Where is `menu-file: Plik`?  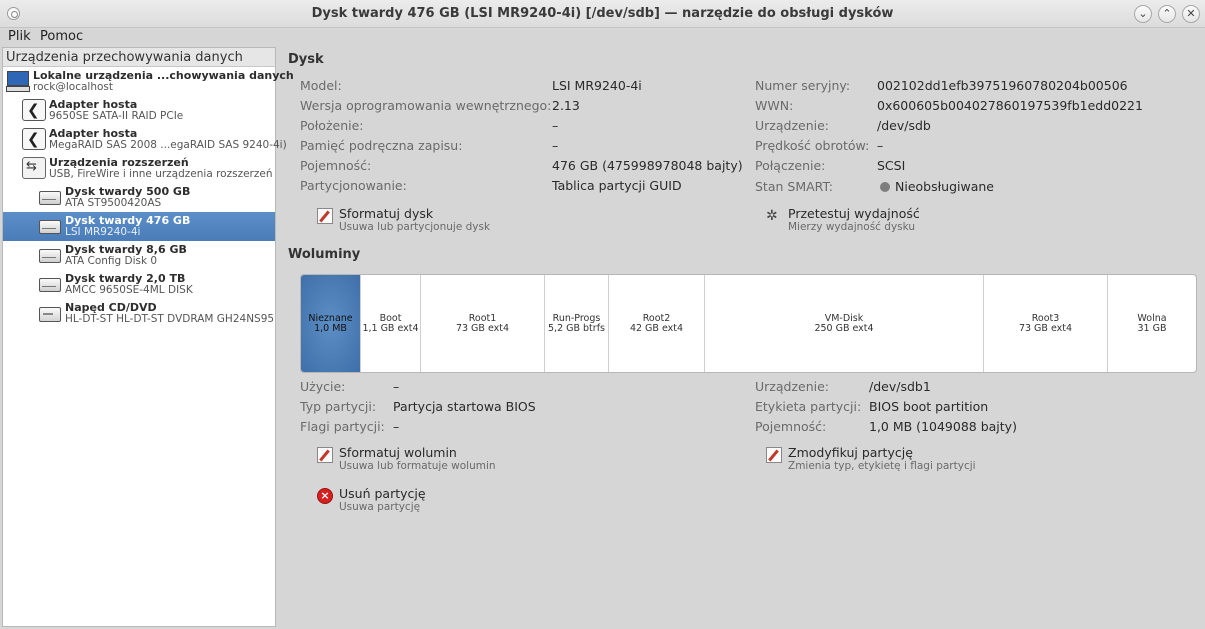 menu-file: Plik is located at coordinates (19, 36).